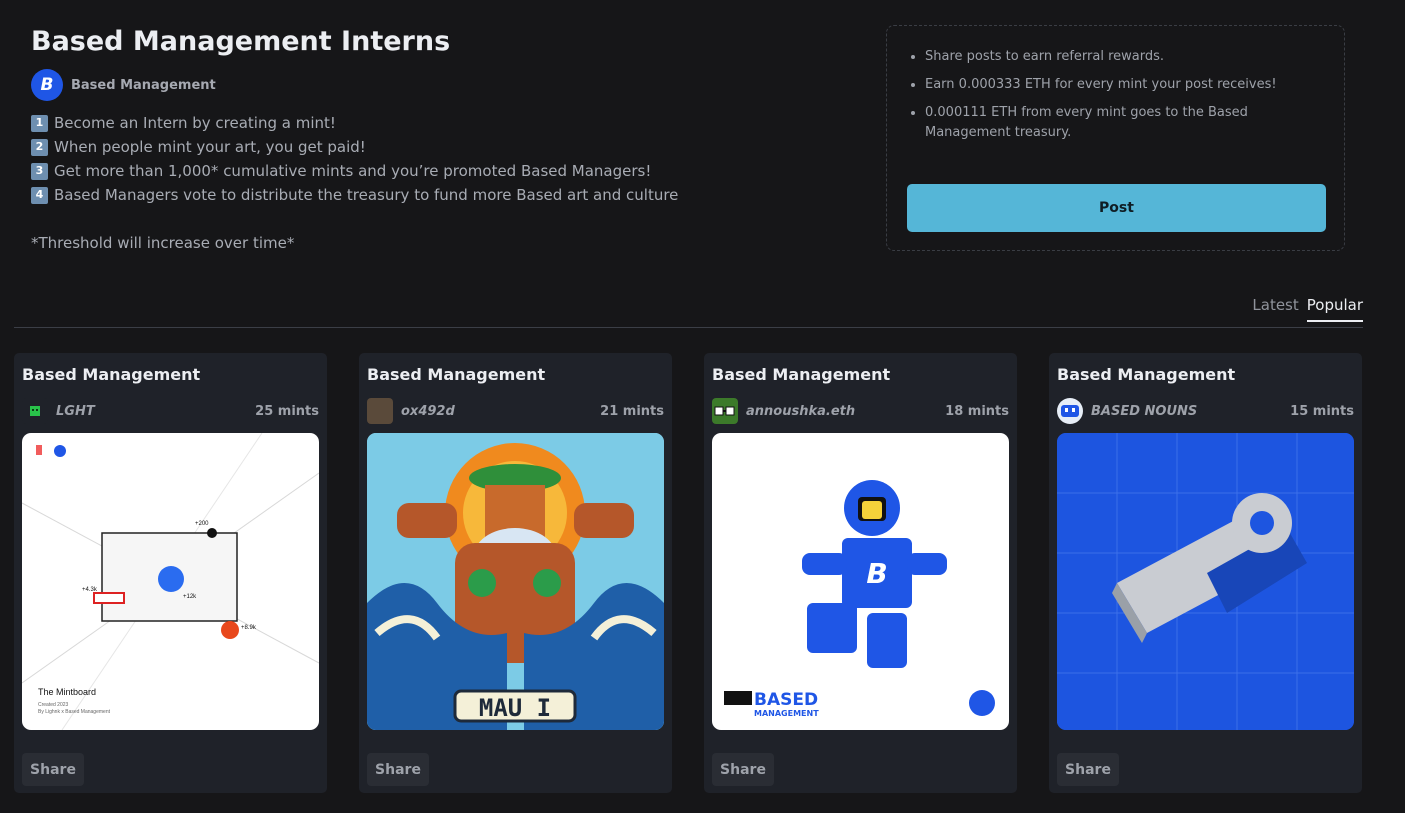 This screenshot has height=813, width=1405. What do you see at coordinates (163, 243) in the screenshot?
I see `threshold-note: *Threshold will increase over time*` at bounding box center [163, 243].